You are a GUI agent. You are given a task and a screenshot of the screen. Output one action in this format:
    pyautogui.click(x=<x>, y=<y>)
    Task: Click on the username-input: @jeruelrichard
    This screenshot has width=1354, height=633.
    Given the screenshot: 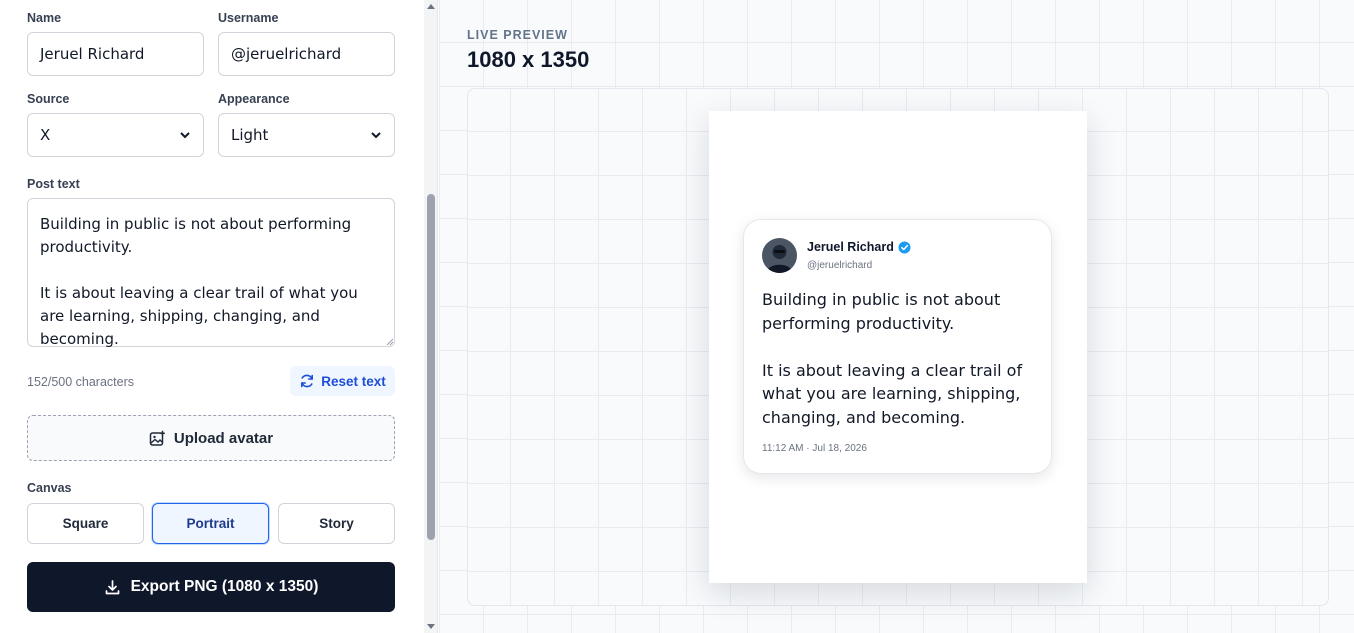 What is the action you would take?
    pyautogui.click(x=306, y=54)
    